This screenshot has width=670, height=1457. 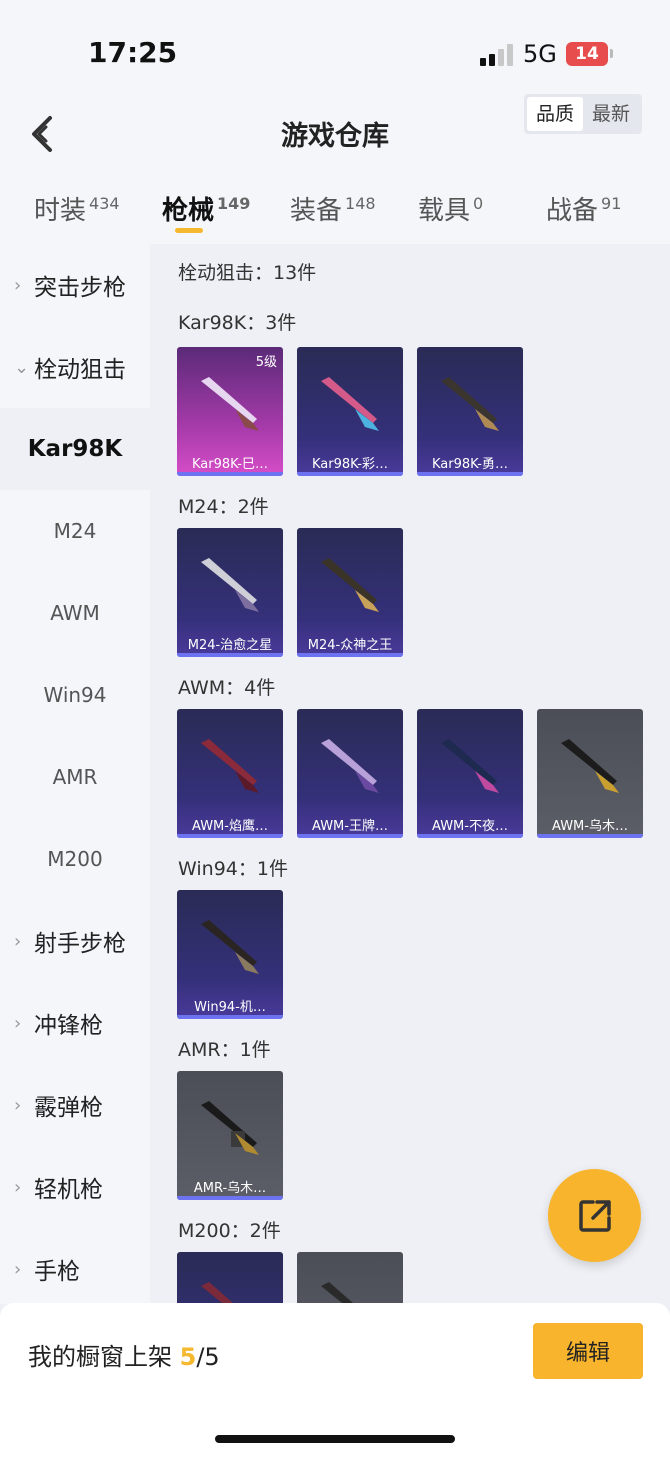 I want to click on sidebar-item-label: 轻机枪, so click(x=68, y=1190).